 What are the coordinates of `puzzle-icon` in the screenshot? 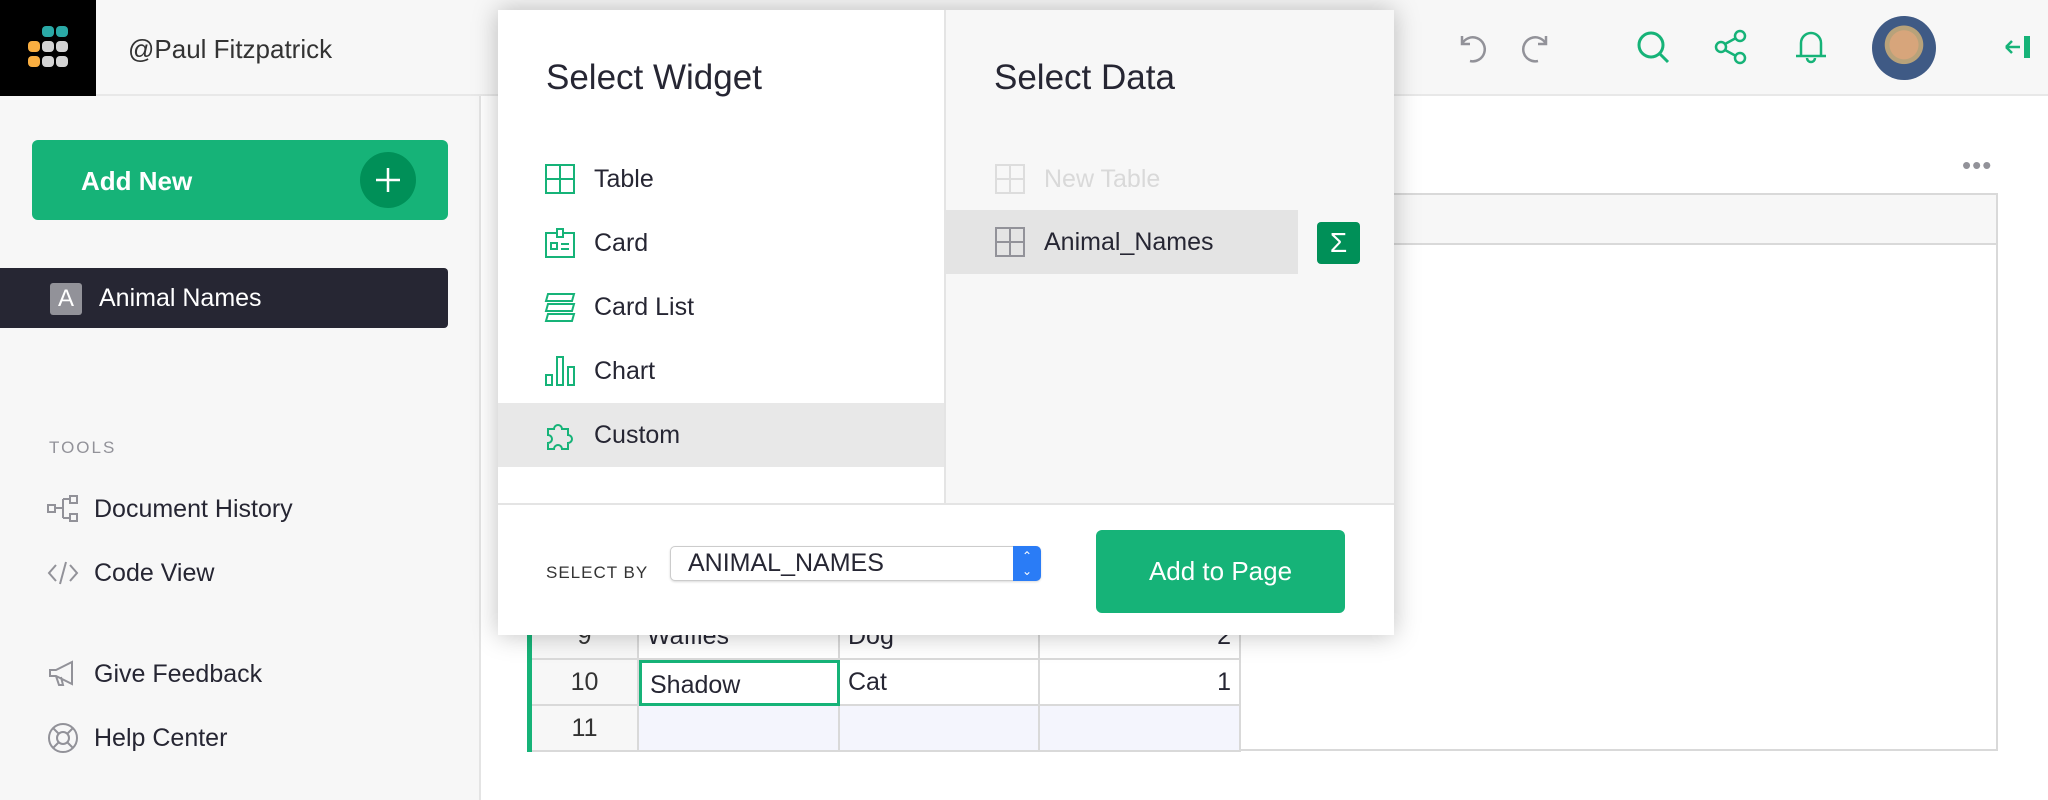 It's located at (560, 437).